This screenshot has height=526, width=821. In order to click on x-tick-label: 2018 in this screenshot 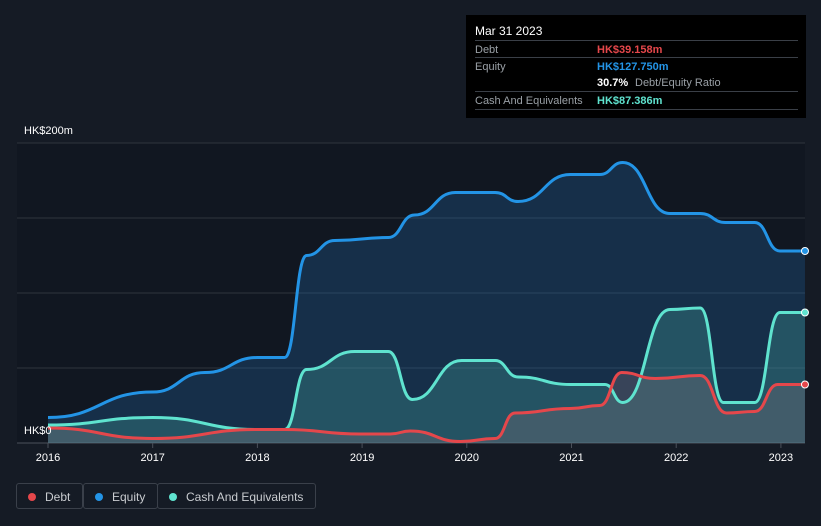, I will do `click(257, 458)`.